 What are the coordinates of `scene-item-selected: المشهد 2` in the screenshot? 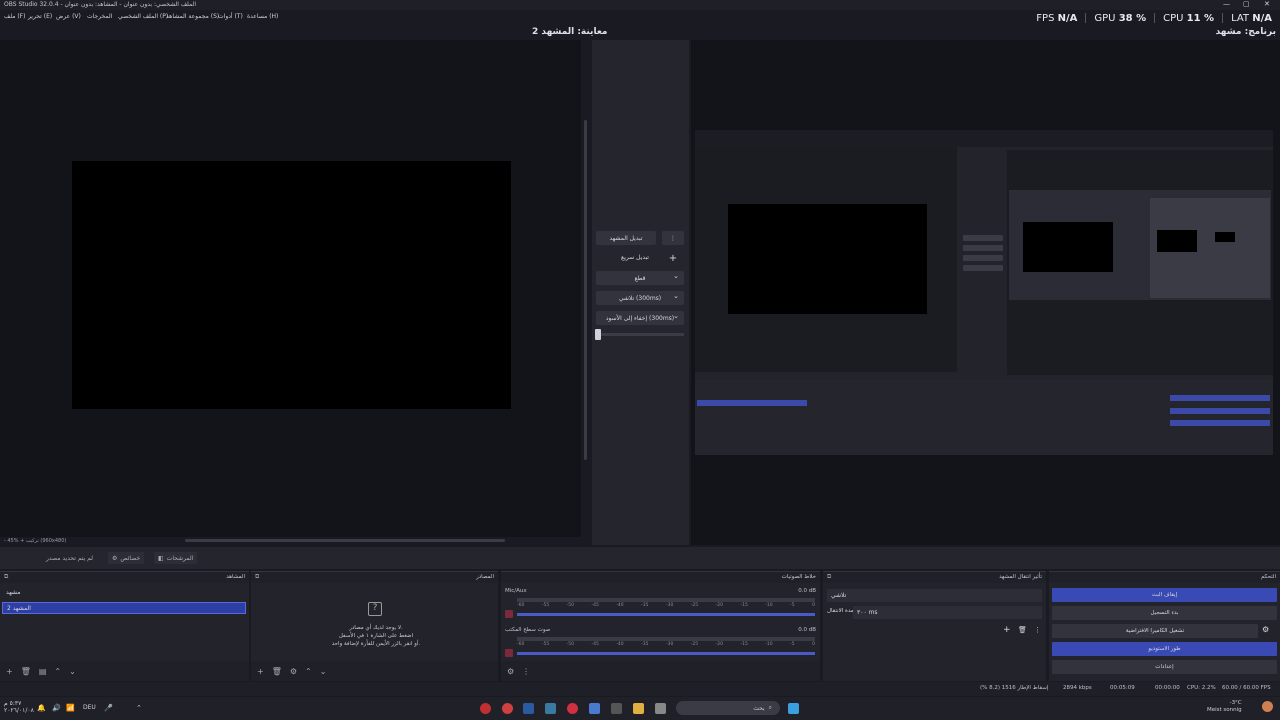 It's located at (124, 608).